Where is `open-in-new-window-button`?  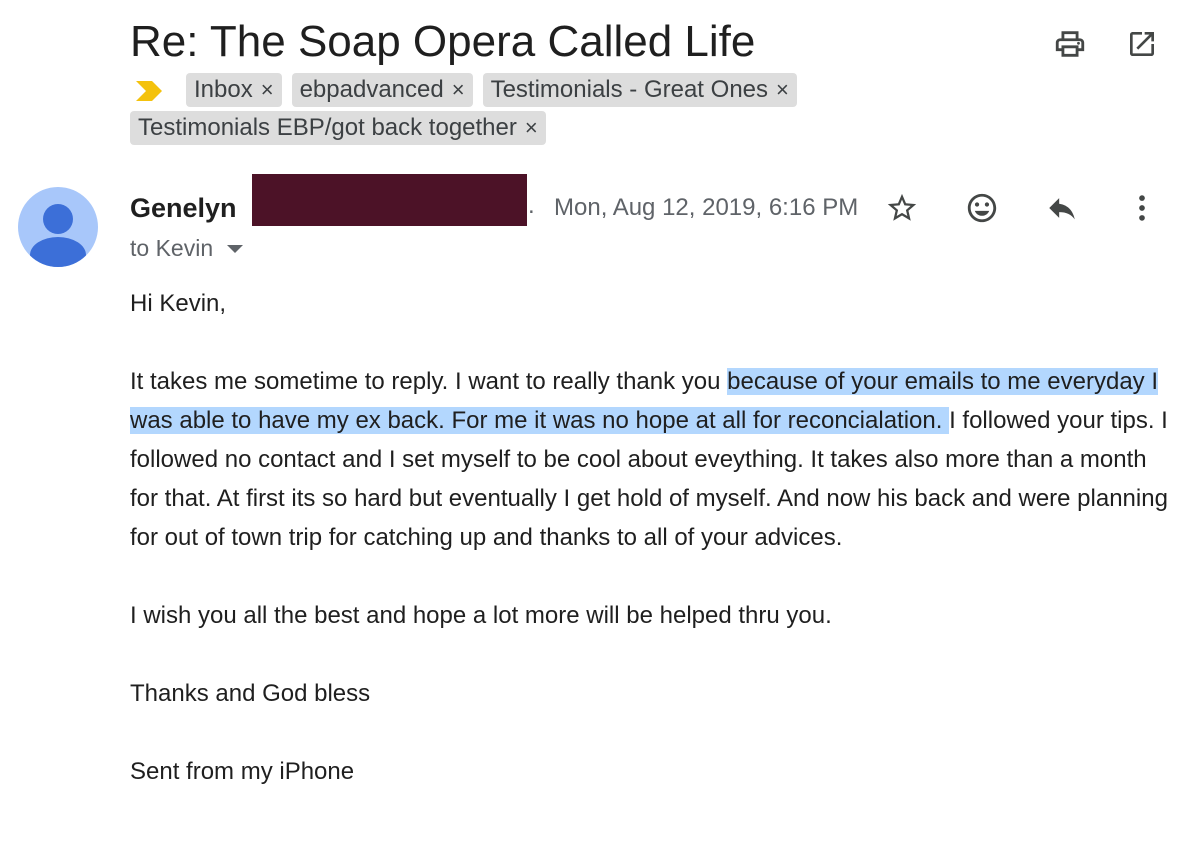 open-in-new-window-button is located at coordinates (1142, 44).